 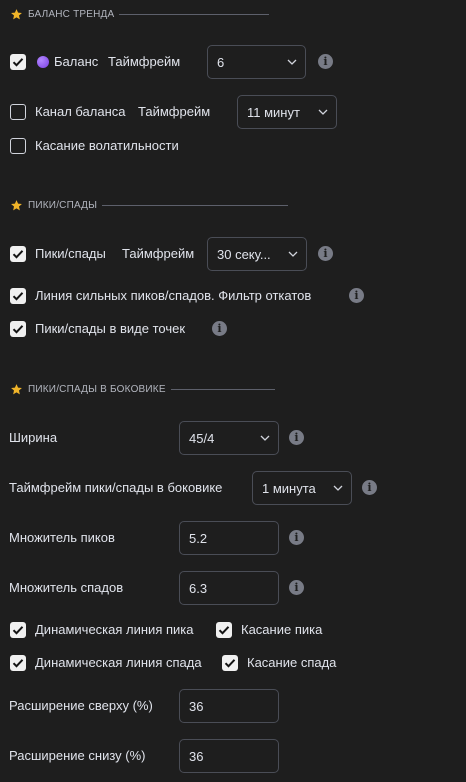 I want to click on strong-line-checkbox, so click(x=18, y=296).